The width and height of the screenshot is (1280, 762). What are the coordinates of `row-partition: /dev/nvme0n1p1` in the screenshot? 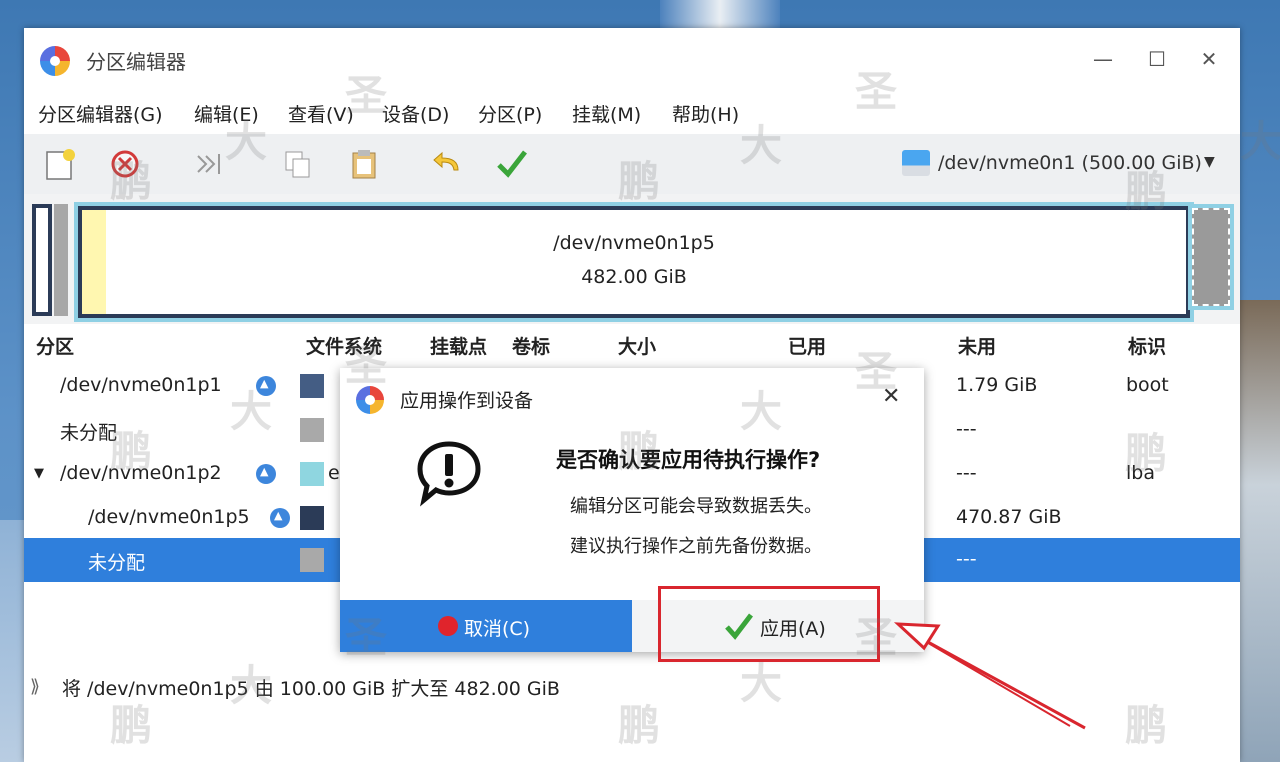 It's located at (141, 385).